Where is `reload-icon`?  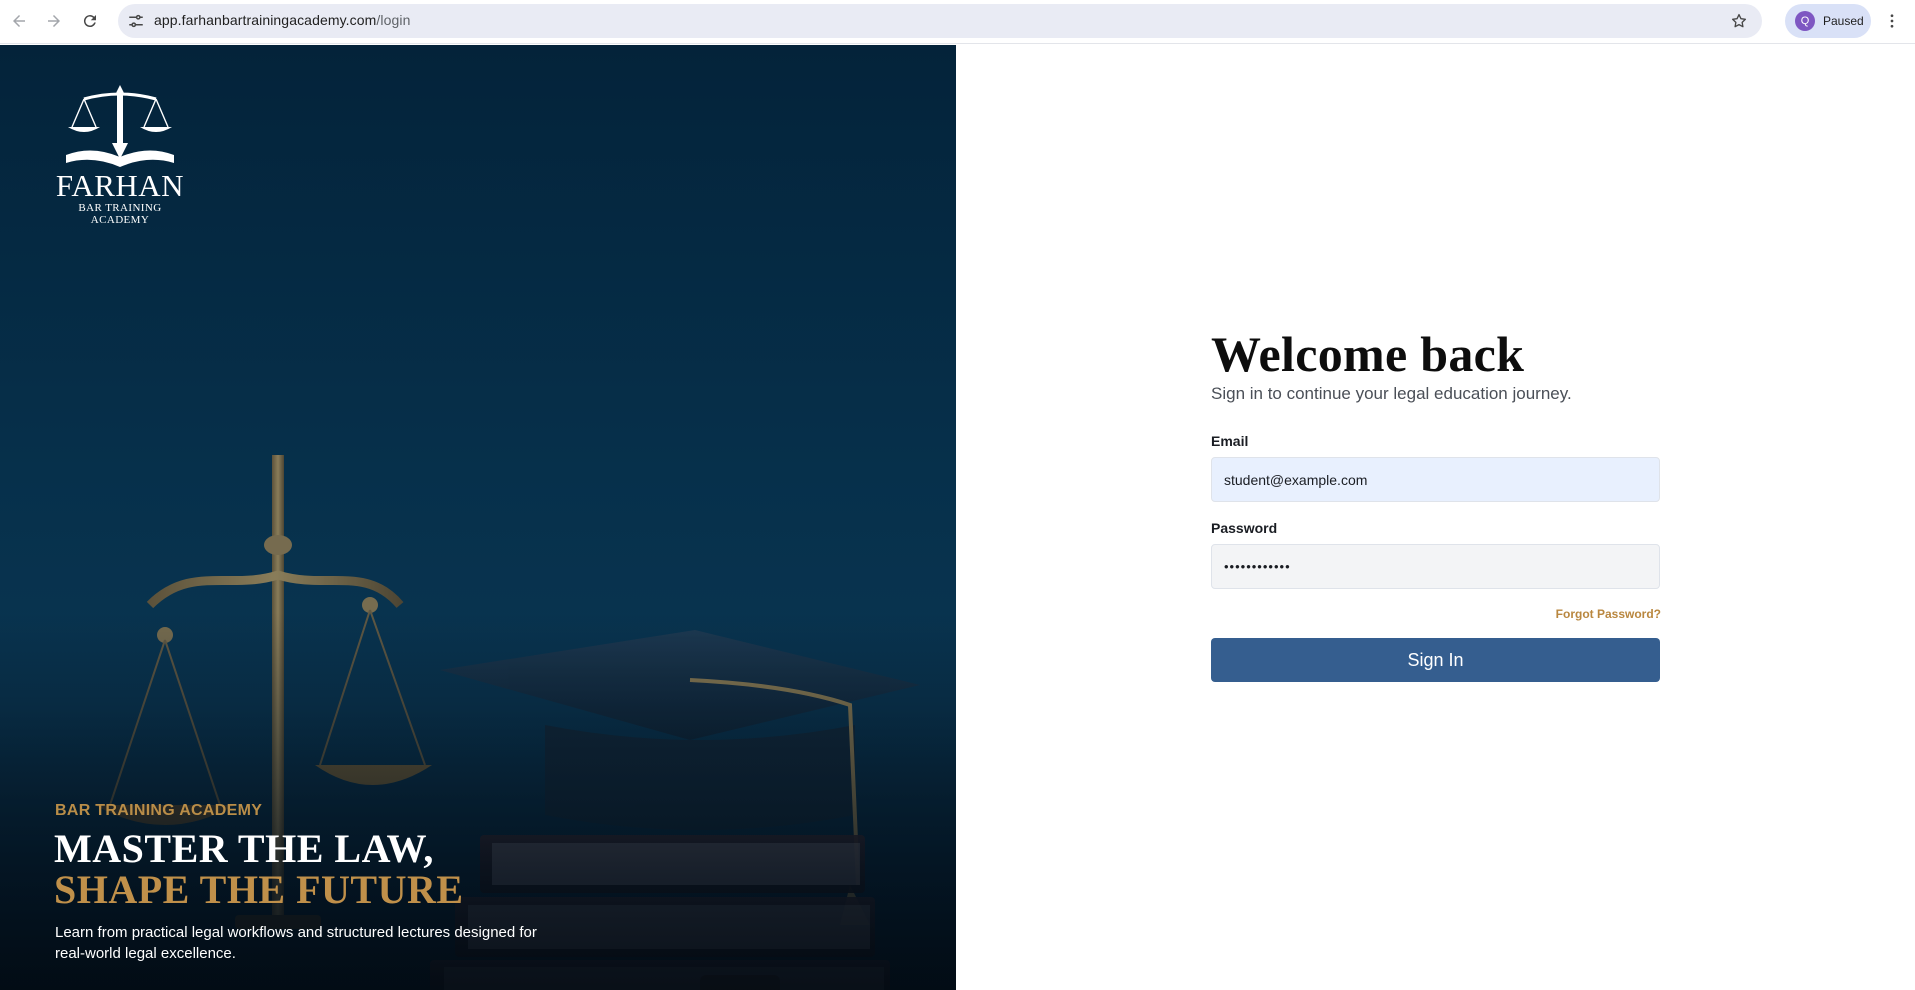 reload-icon is located at coordinates (89, 21).